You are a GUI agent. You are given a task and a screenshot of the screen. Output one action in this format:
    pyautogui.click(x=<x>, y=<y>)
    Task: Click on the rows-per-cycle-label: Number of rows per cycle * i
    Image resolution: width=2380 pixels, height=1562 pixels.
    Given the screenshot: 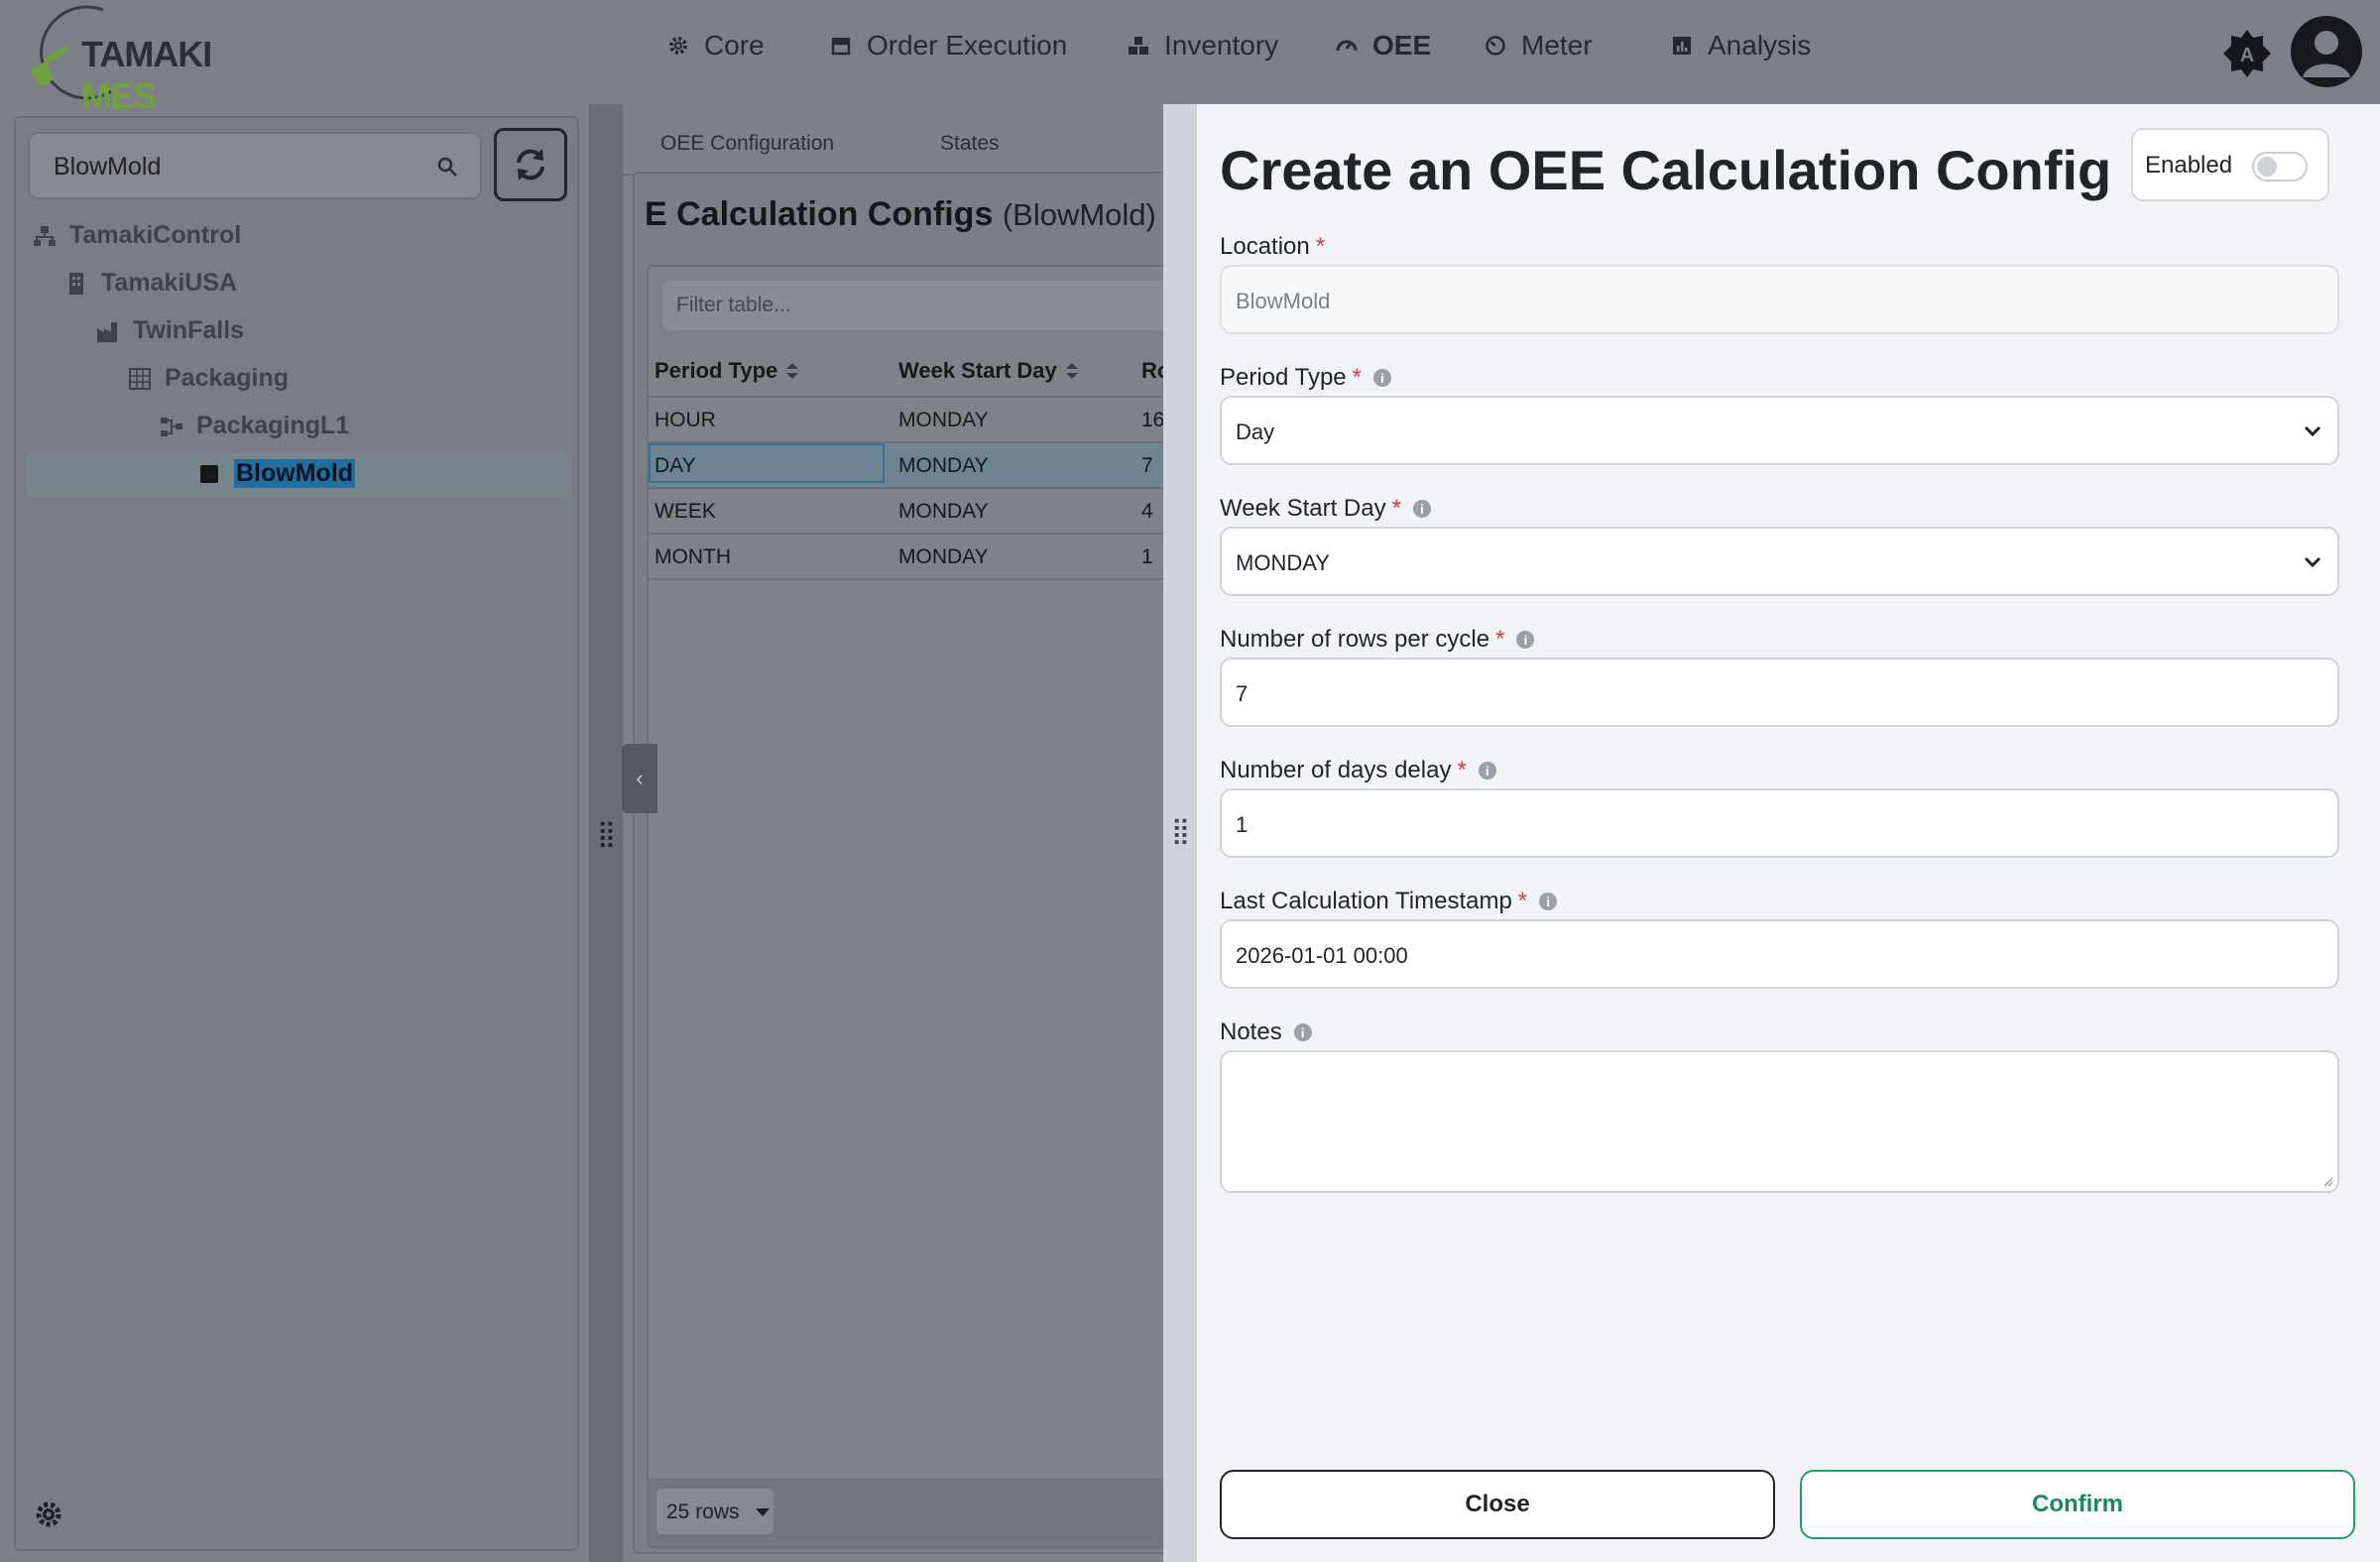 What is the action you would take?
    pyautogui.click(x=1377, y=640)
    